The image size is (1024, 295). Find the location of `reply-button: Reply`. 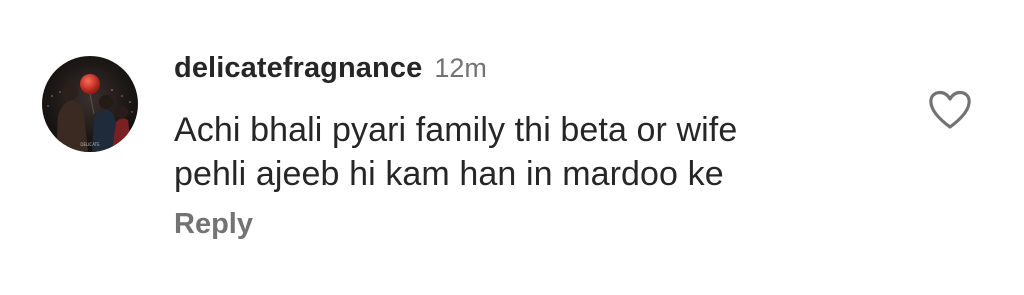

reply-button: Reply is located at coordinates (213, 224).